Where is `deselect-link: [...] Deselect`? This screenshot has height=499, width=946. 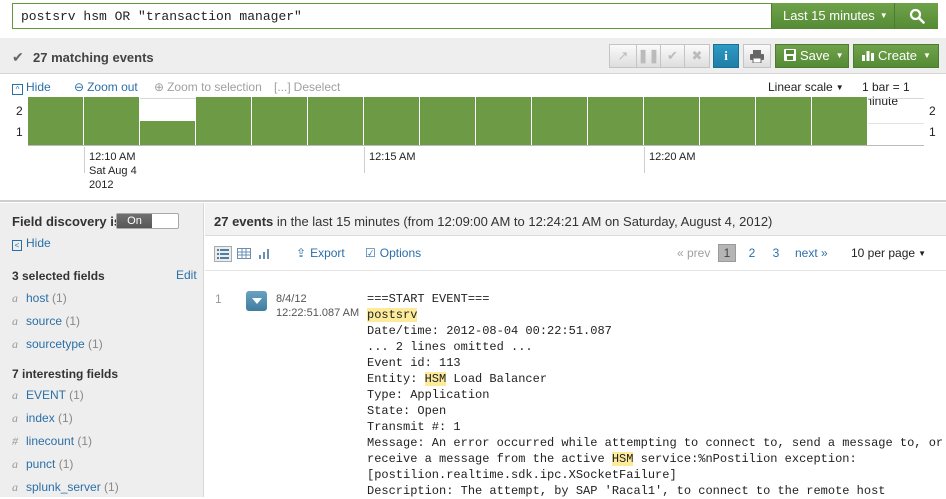
deselect-link: [...] Deselect is located at coordinates (307, 87).